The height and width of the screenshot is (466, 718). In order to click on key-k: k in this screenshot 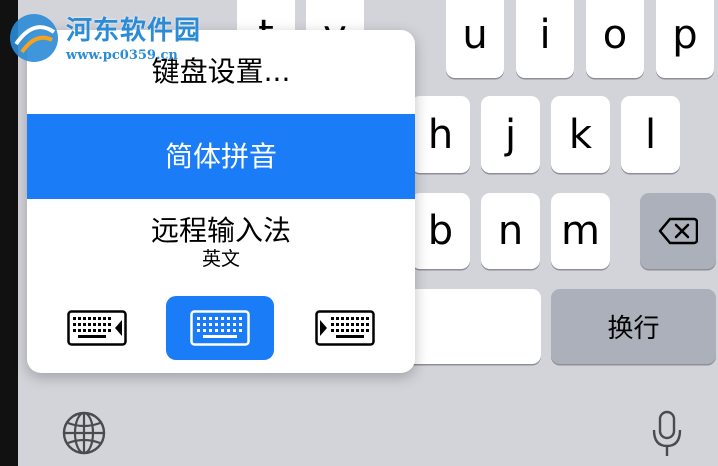, I will do `click(580, 134)`.